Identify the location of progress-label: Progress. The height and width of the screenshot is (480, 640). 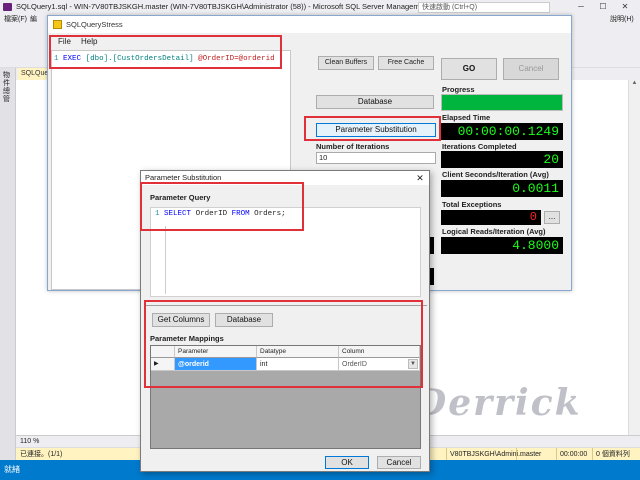
(458, 89).